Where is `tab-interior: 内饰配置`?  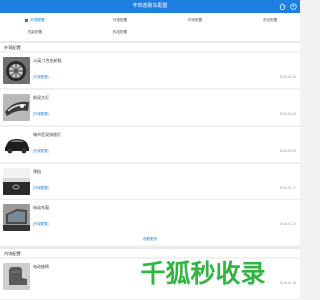 tab-interior: 内饰配置 is located at coordinates (195, 20).